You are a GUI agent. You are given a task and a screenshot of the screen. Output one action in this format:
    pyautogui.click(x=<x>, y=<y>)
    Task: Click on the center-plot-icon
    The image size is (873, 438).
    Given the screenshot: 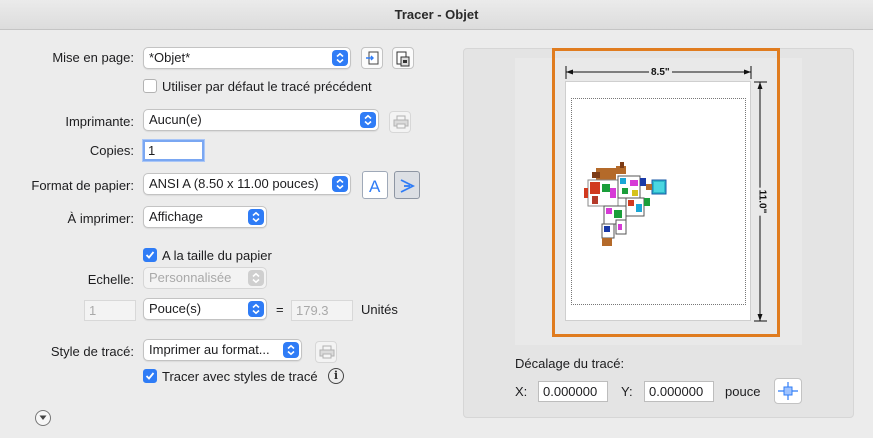 What is the action you would take?
    pyautogui.click(x=788, y=391)
    